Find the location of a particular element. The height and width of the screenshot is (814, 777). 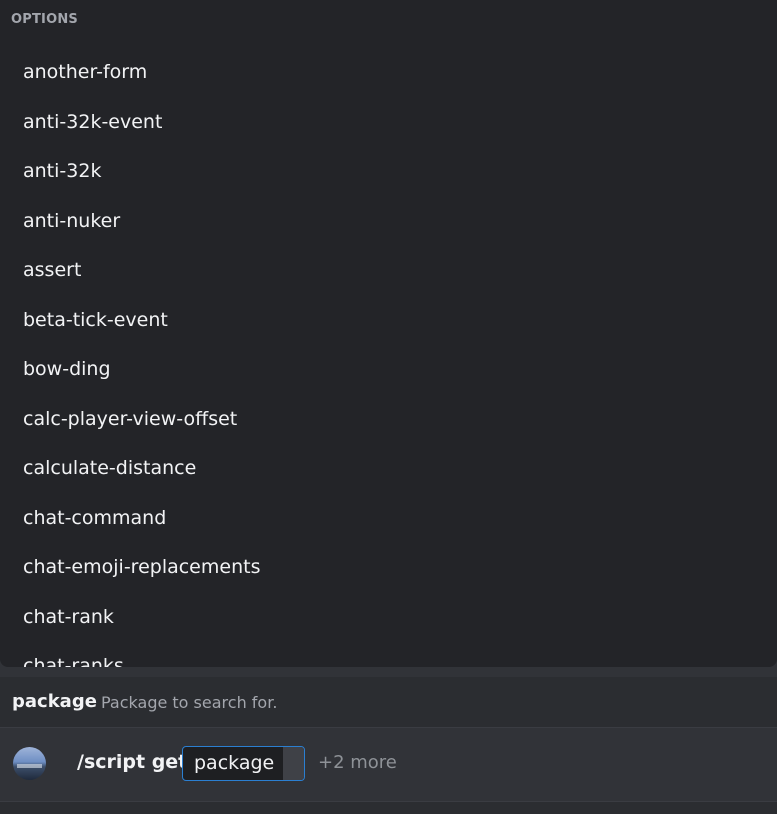

parameter-description: Package to search for. is located at coordinates (189, 702).